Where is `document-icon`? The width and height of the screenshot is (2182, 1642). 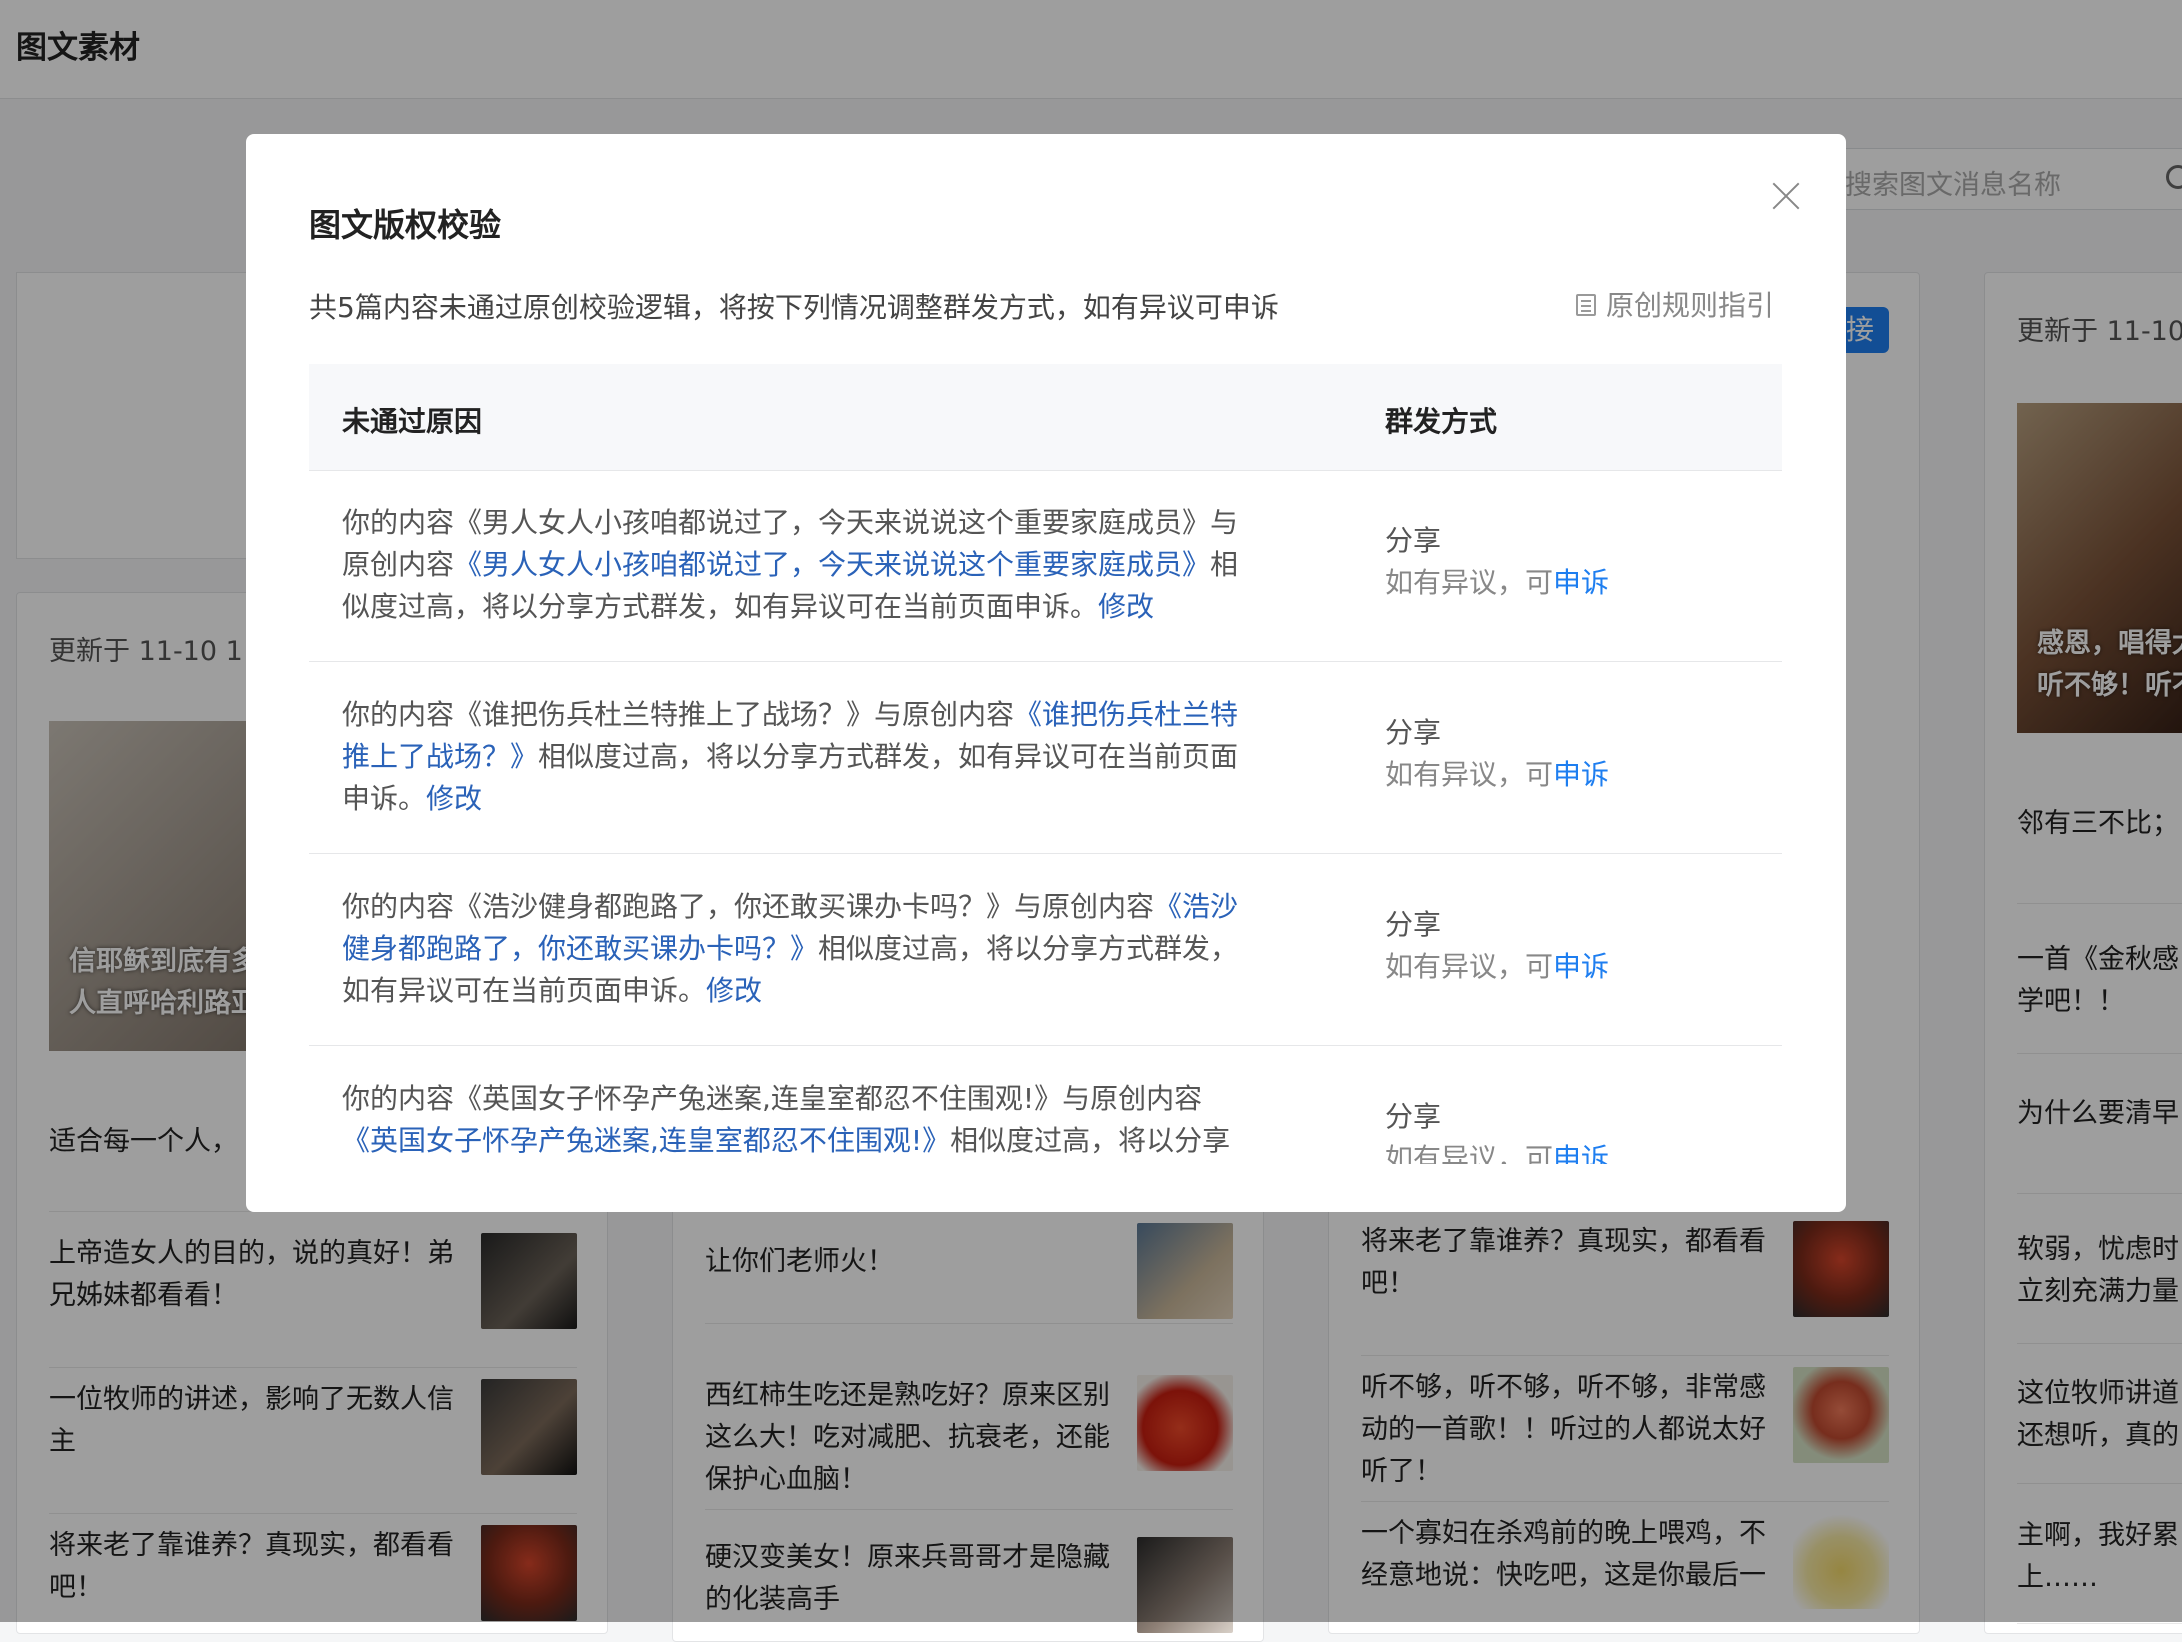 document-icon is located at coordinates (1586, 305).